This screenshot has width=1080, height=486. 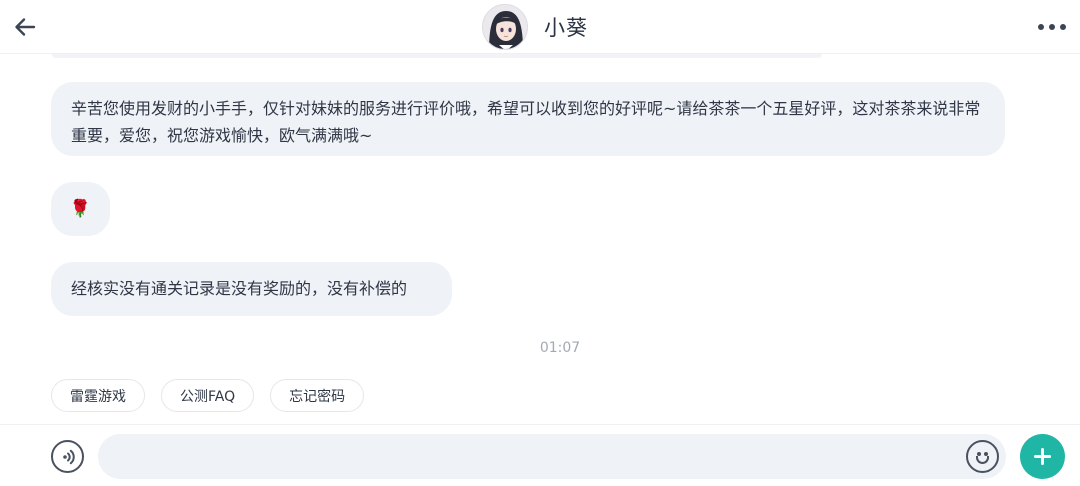 What do you see at coordinates (1041, 27) in the screenshot?
I see `more-horizontal-icon` at bounding box center [1041, 27].